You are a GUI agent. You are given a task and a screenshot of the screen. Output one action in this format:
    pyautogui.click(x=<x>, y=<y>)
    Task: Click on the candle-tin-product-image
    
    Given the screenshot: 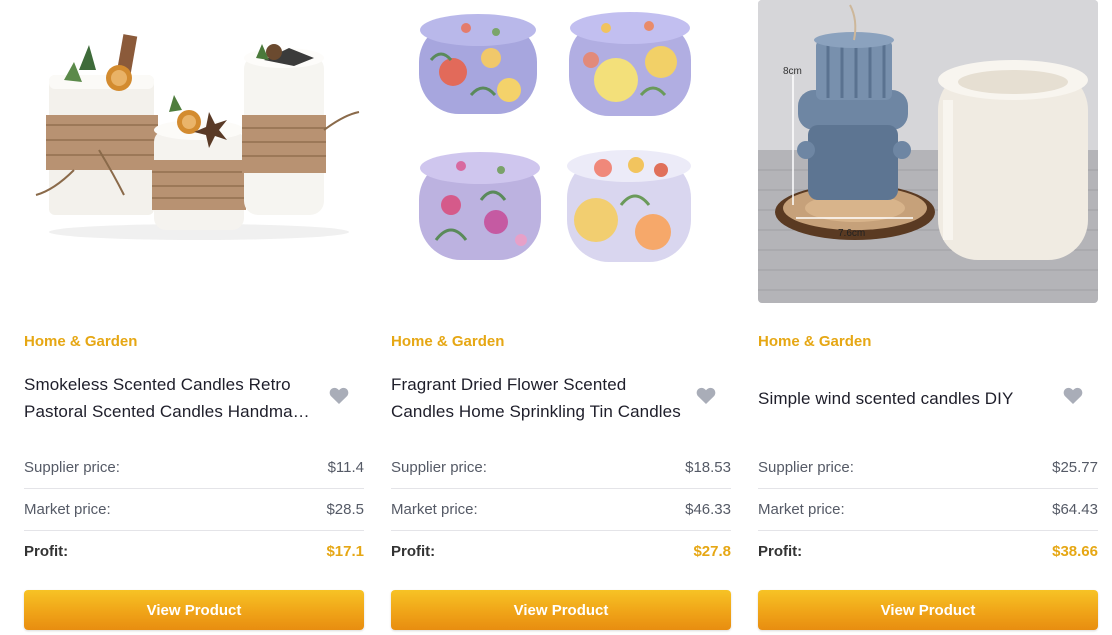 What is the action you would take?
    pyautogui.click(x=561, y=151)
    